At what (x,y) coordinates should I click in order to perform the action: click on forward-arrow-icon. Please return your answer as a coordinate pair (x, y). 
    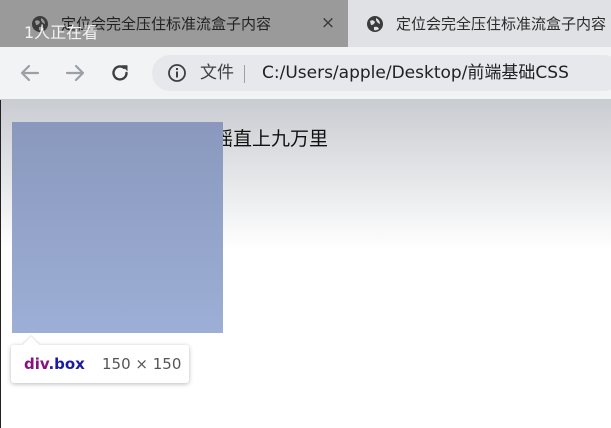
    Looking at the image, I should click on (75, 73).